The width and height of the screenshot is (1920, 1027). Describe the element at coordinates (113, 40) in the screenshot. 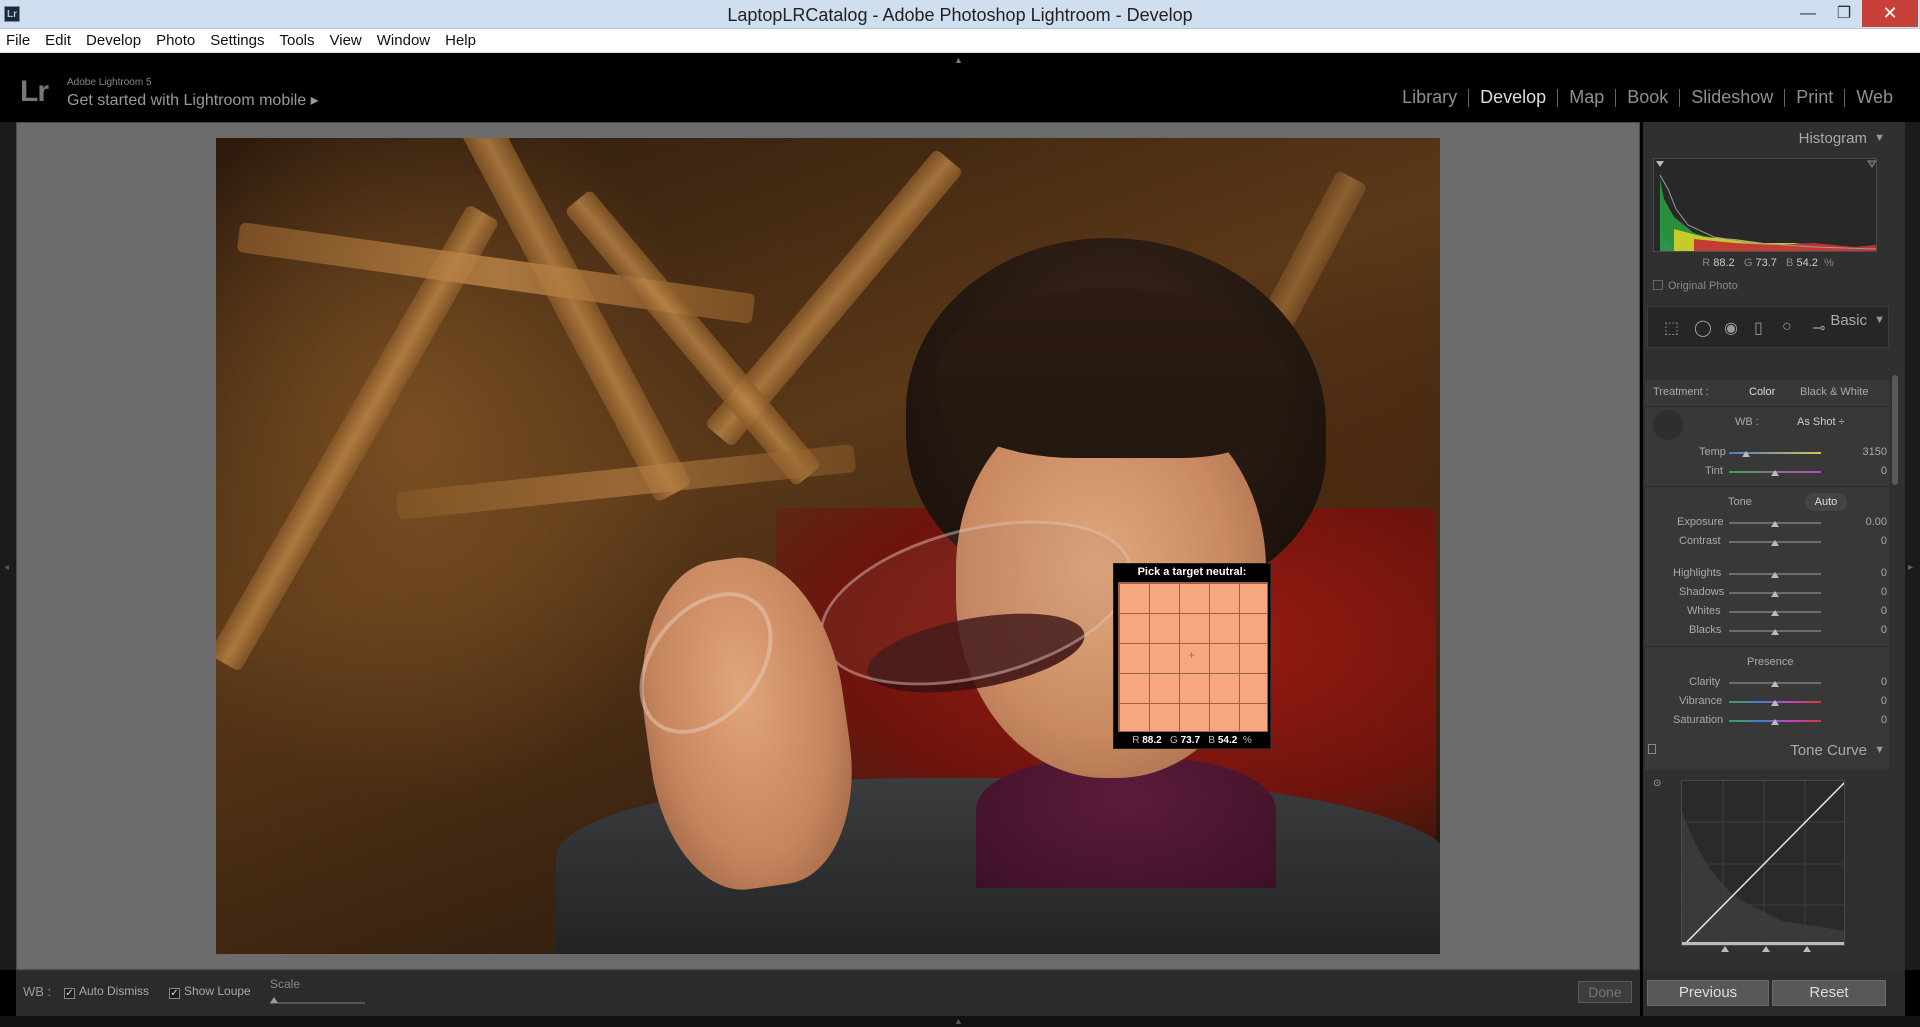

I see `menu-develop: Develop` at that location.